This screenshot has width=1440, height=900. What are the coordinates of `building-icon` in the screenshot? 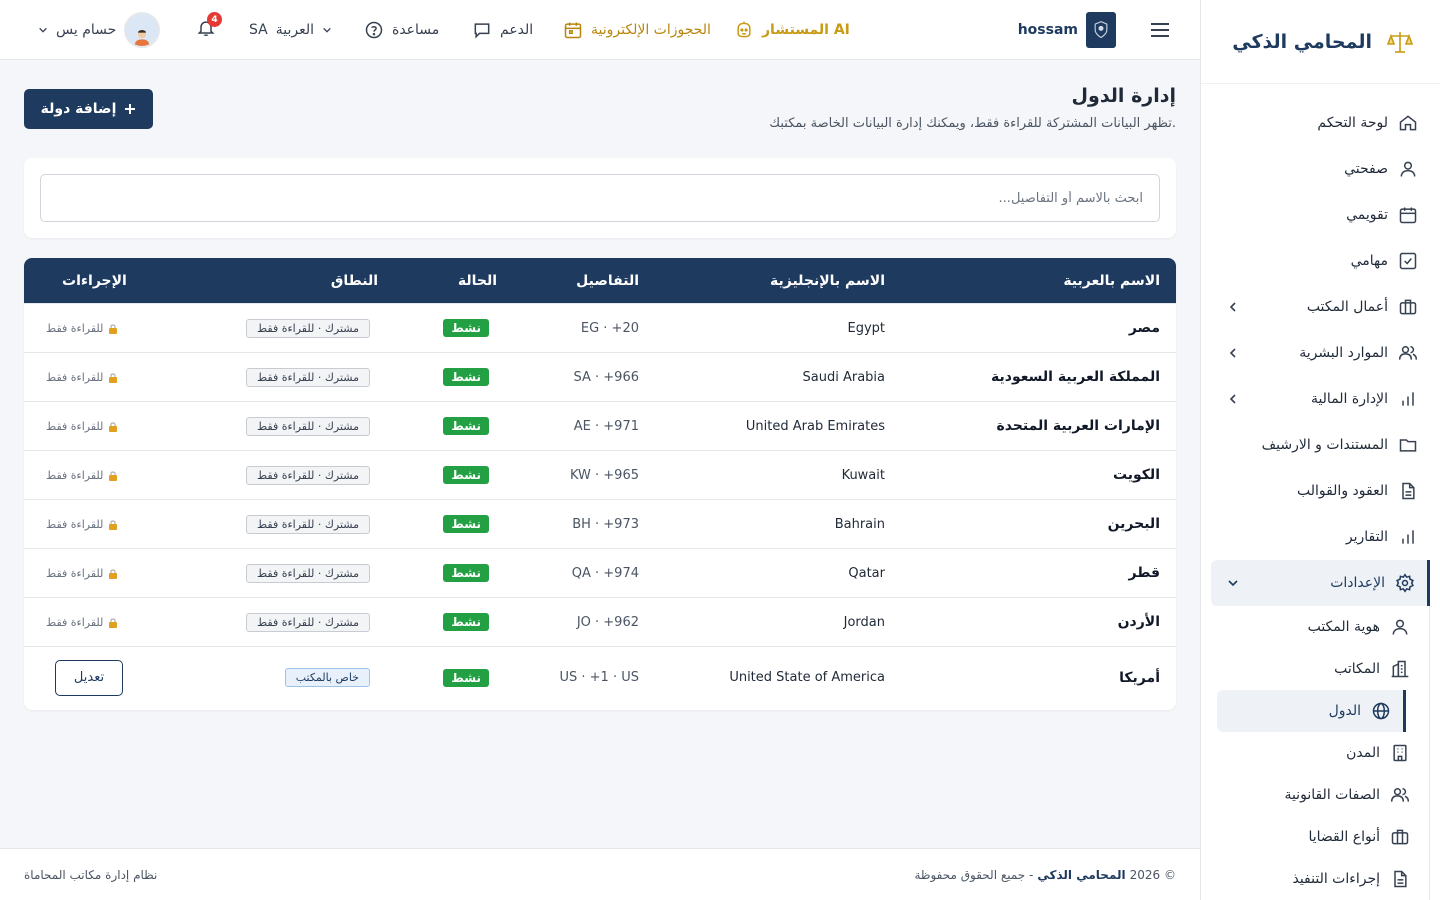 It's located at (1400, 669).